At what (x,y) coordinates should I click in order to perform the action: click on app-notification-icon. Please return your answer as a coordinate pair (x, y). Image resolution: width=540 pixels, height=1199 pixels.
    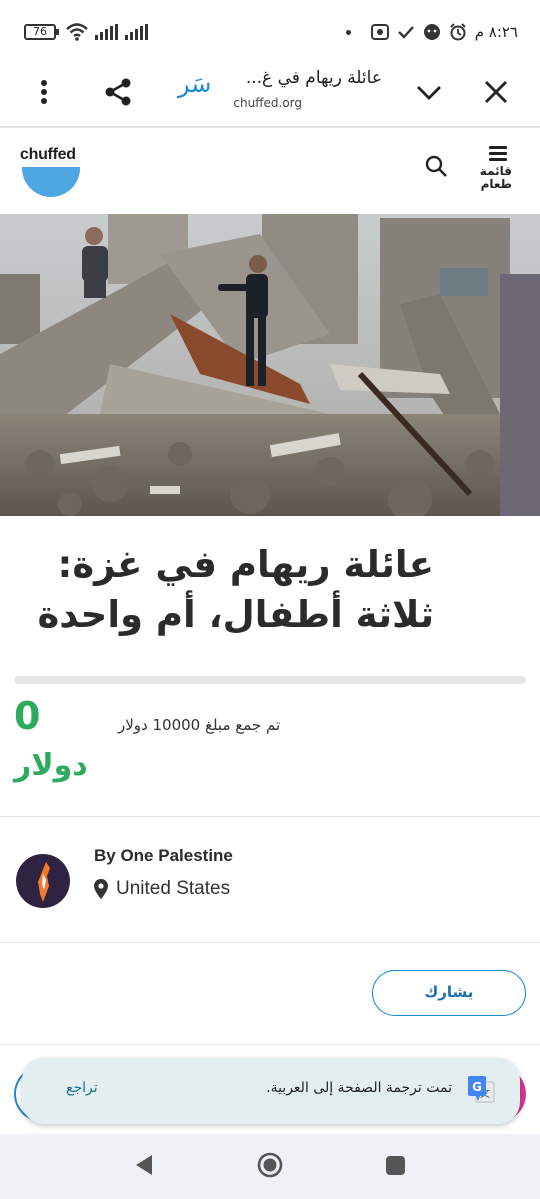
    Looking at the image, I should click on (431, 32).